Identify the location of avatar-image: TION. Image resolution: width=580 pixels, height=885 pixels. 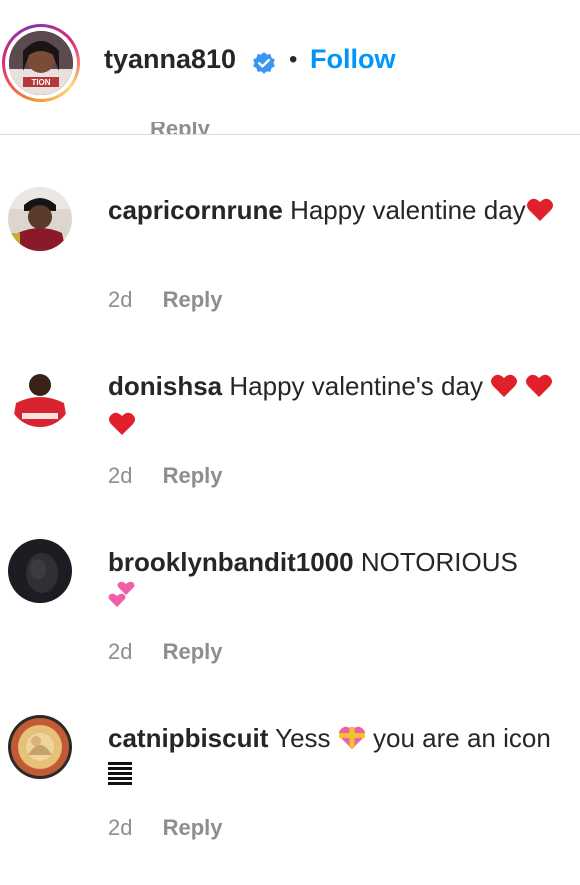
(41, 63).